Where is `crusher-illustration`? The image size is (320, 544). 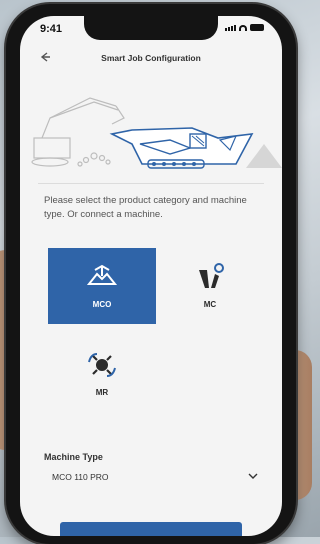 crusher-illustration is located at coordinates (181, 148).